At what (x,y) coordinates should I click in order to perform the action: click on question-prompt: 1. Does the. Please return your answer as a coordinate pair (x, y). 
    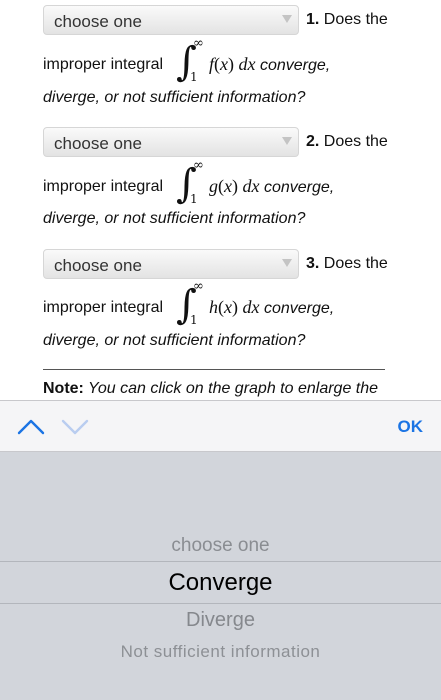
    Looking at the image, I should click on (347, 20).